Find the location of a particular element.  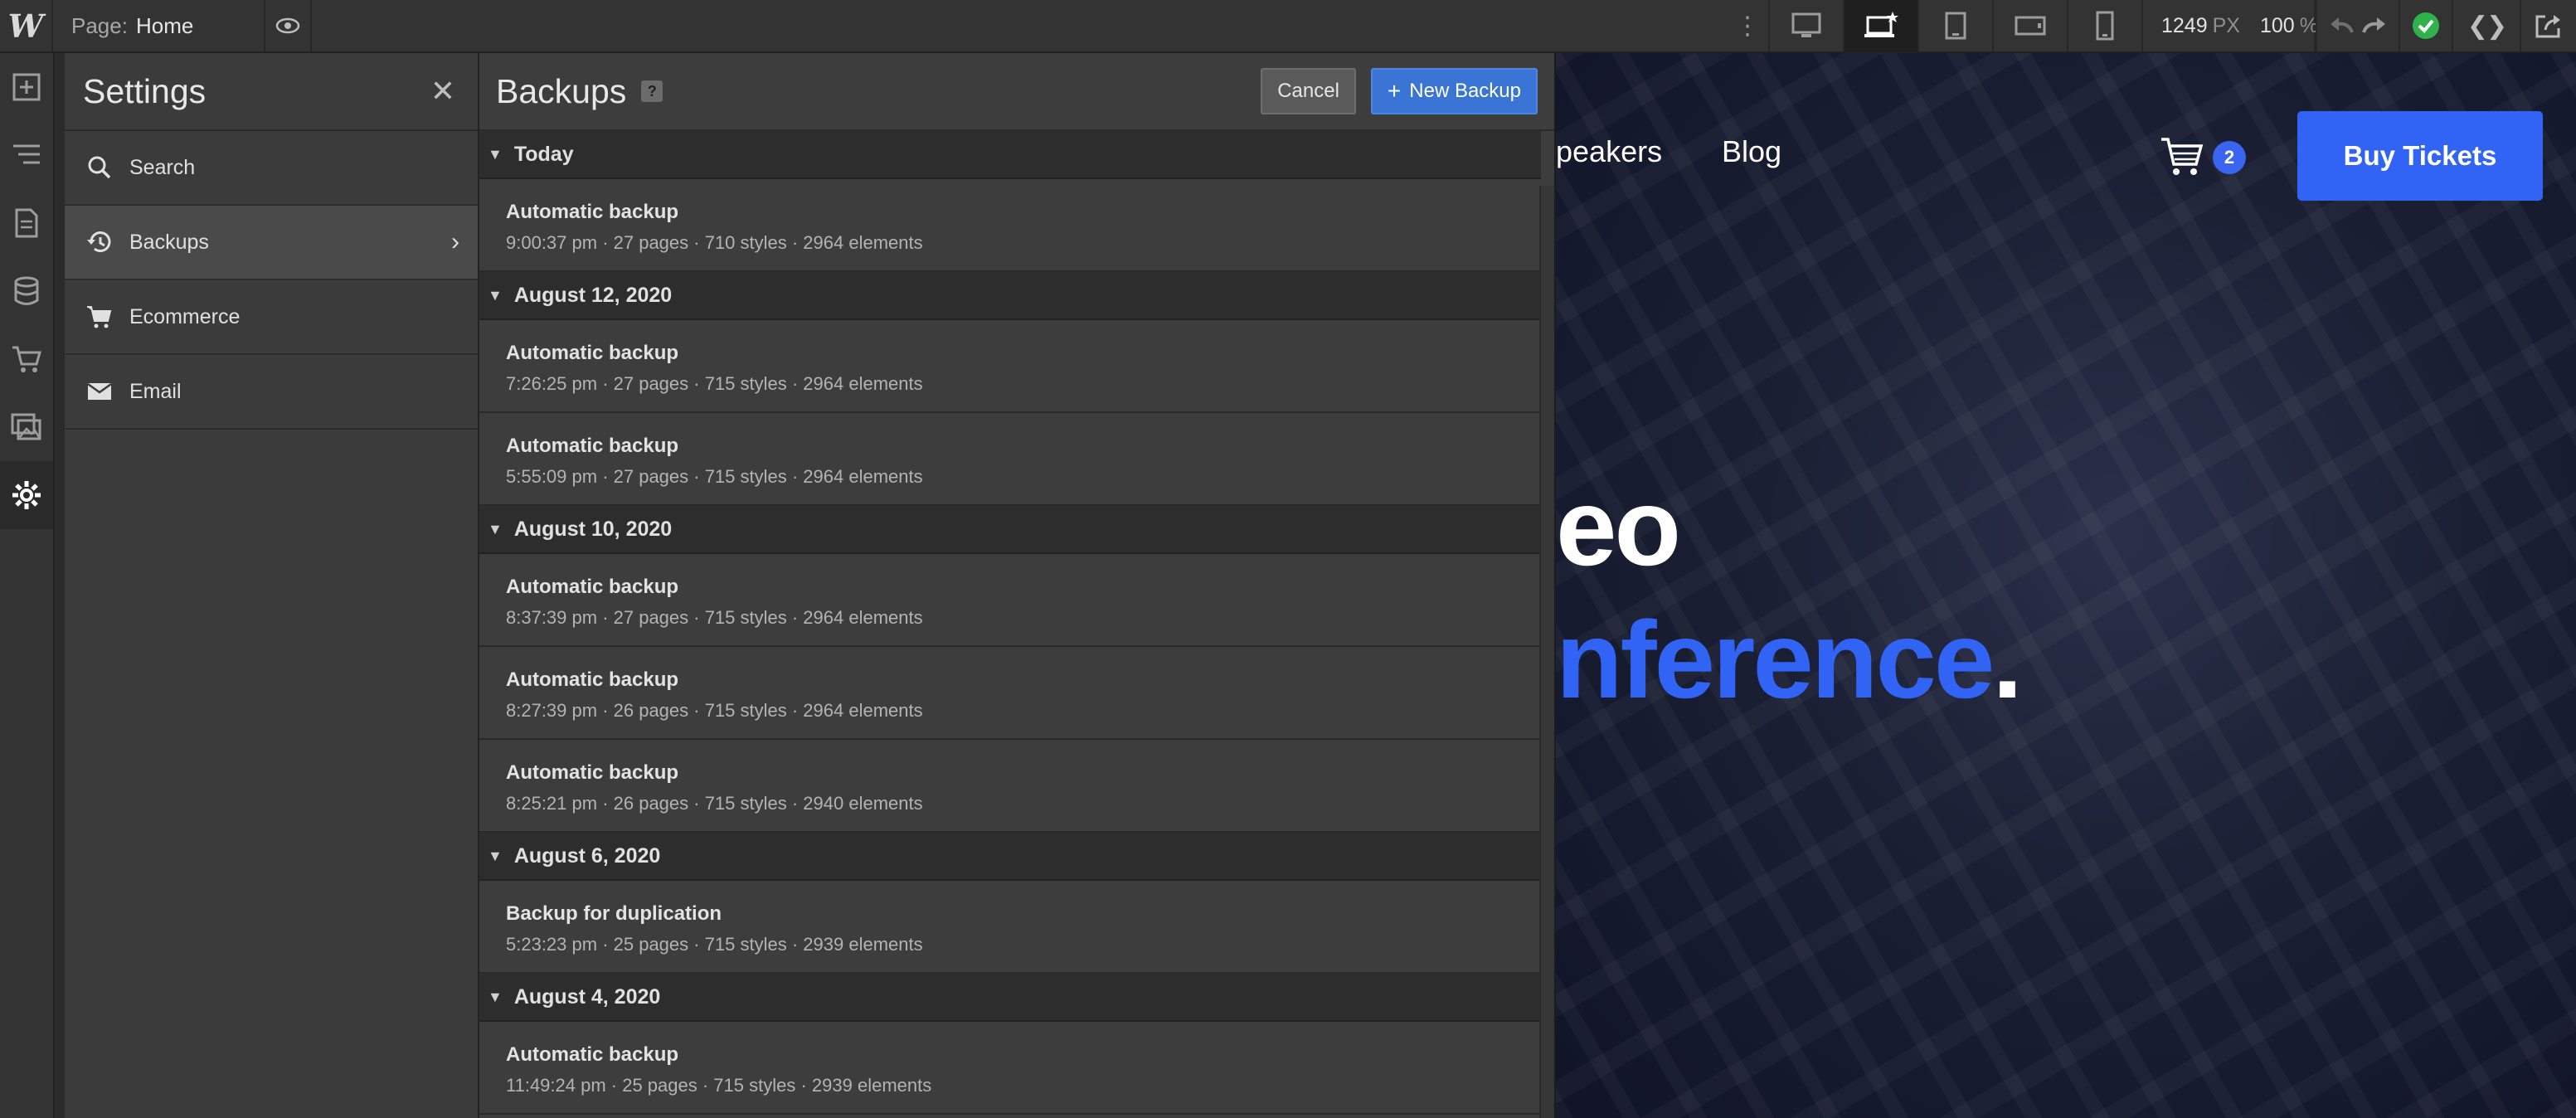

backups-header-buttons: Cancel + New Backup is located at coordinates (1400, 91).